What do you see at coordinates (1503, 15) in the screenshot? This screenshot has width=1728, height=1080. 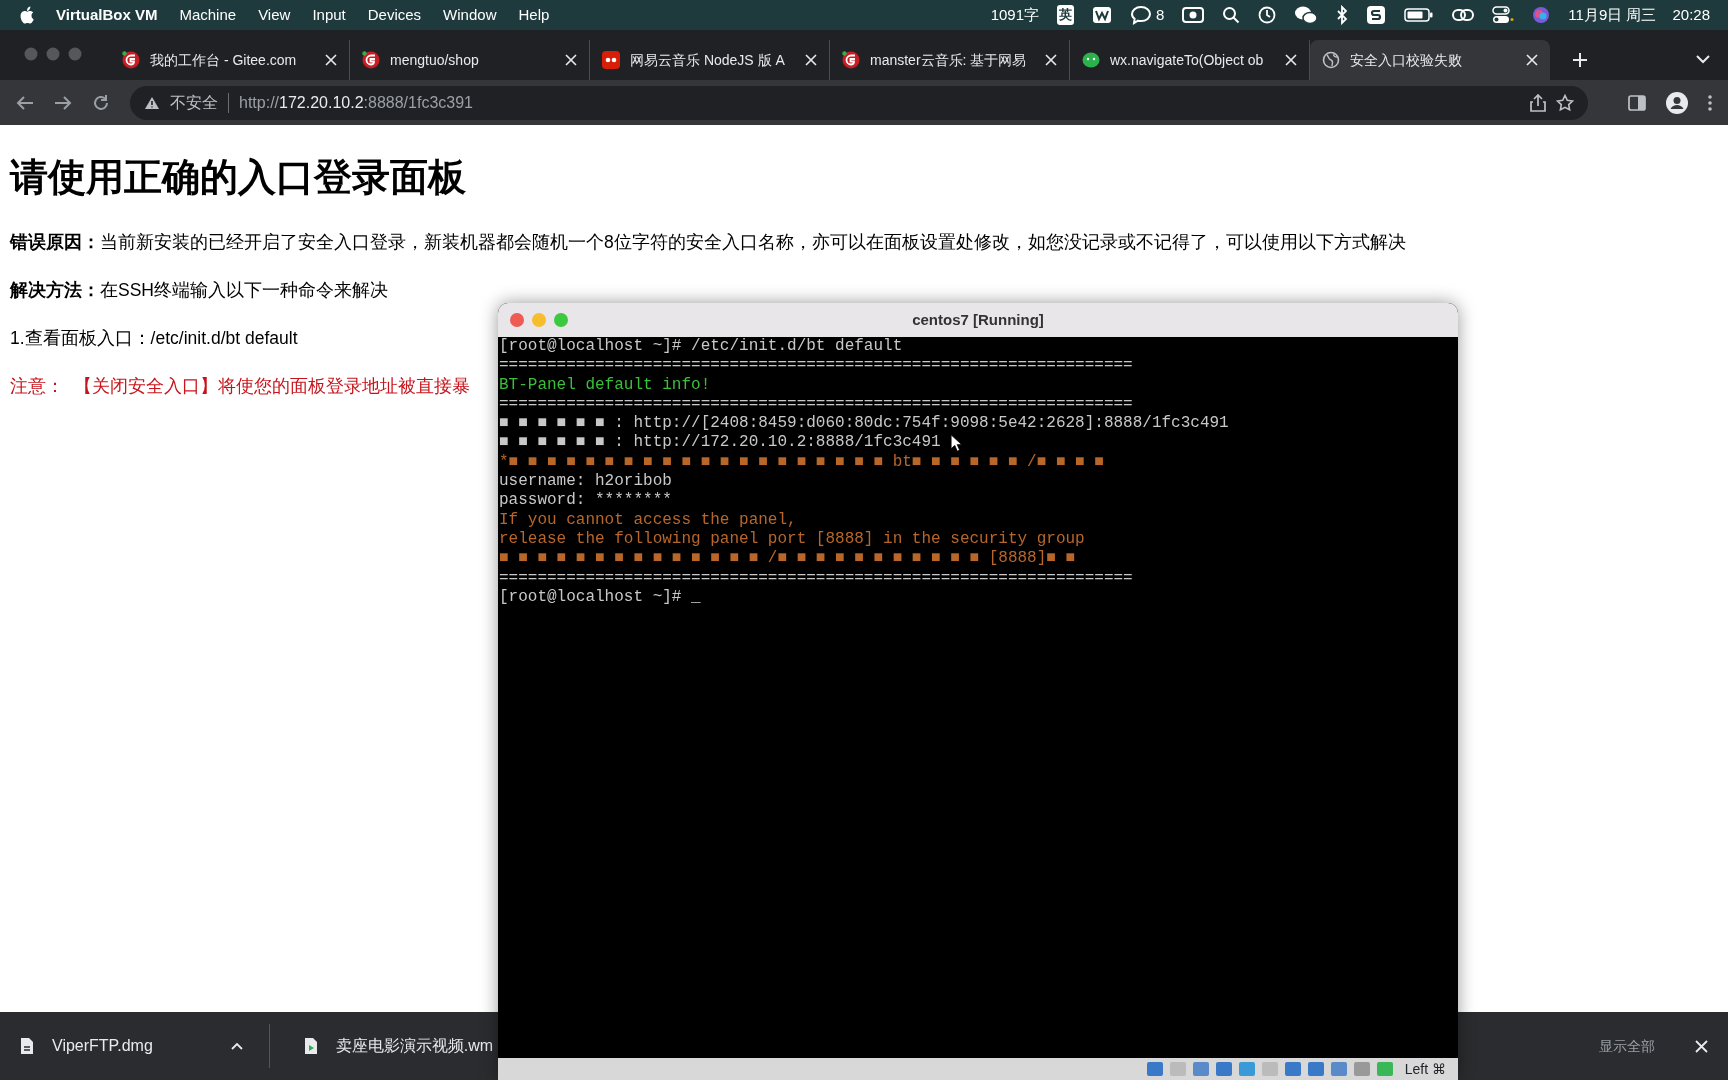 I see `control-center-icon` at bounding box center [1503, 15].